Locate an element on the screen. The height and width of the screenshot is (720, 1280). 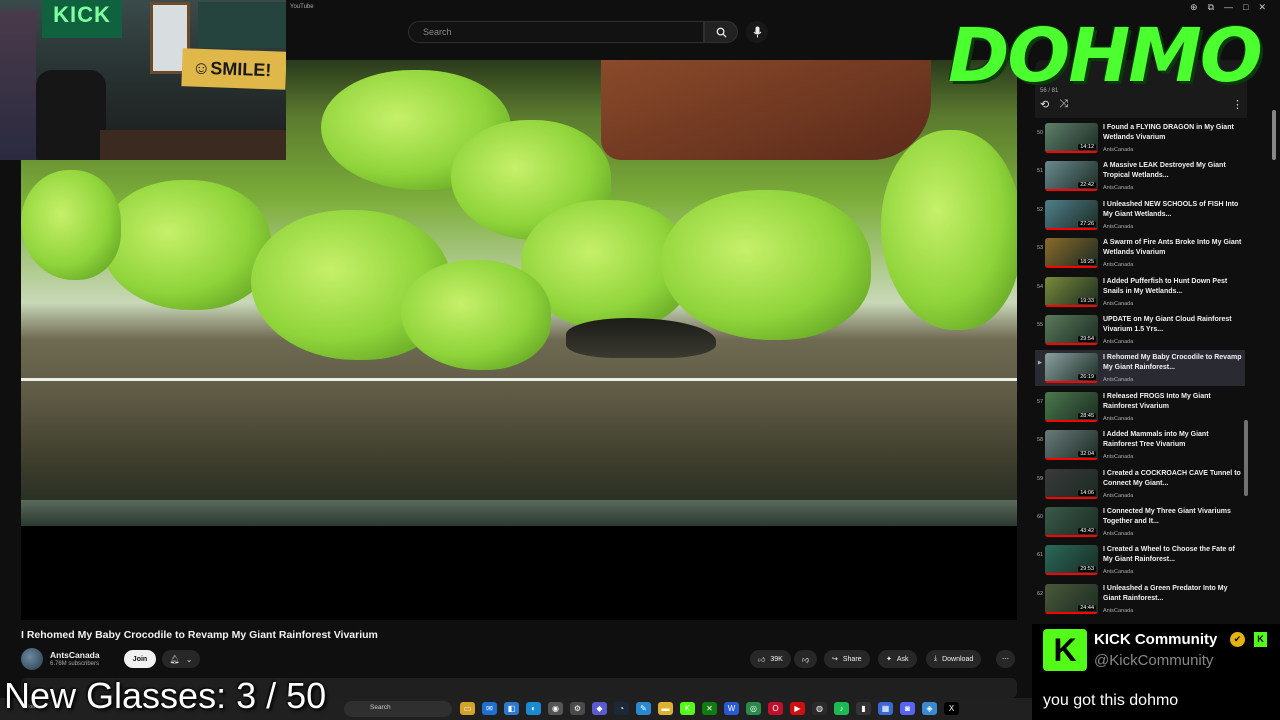
taskbar-apps: ▭ ✉ ◧ ◐ ◉ ⚙ ◆ ◔ ✎ ▬ K ✕ W ◎ O ▶ ◍ ♪ ▮ ▦ ◙ ◈ X is located at coordinates (709, 708).